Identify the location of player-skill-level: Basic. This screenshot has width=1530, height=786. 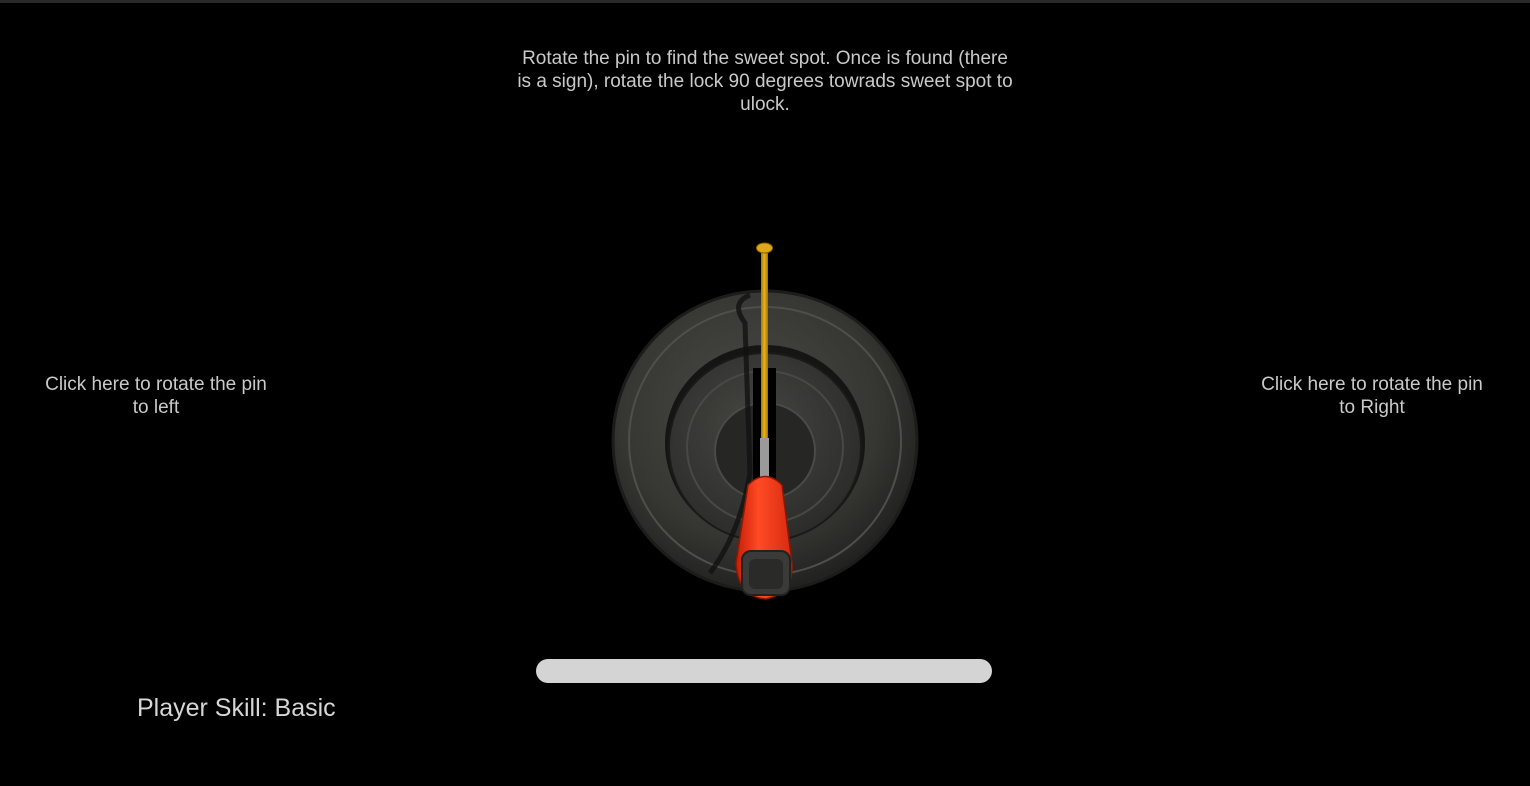
(305, 708).